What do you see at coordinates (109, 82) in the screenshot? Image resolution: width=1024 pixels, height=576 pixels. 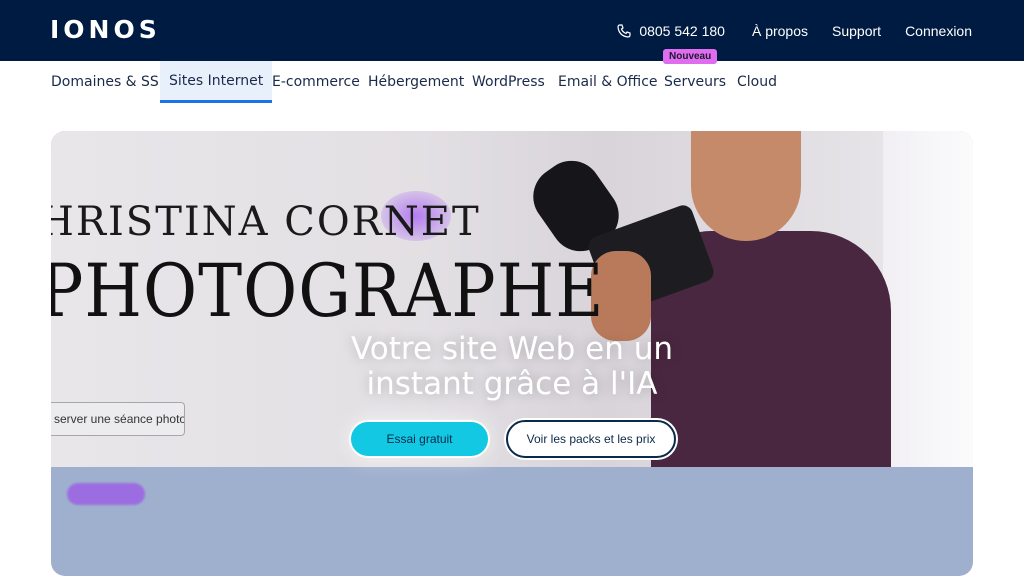 I see `nav-item-domaines: Domaines & SSL` at bounding box center [109, 82].